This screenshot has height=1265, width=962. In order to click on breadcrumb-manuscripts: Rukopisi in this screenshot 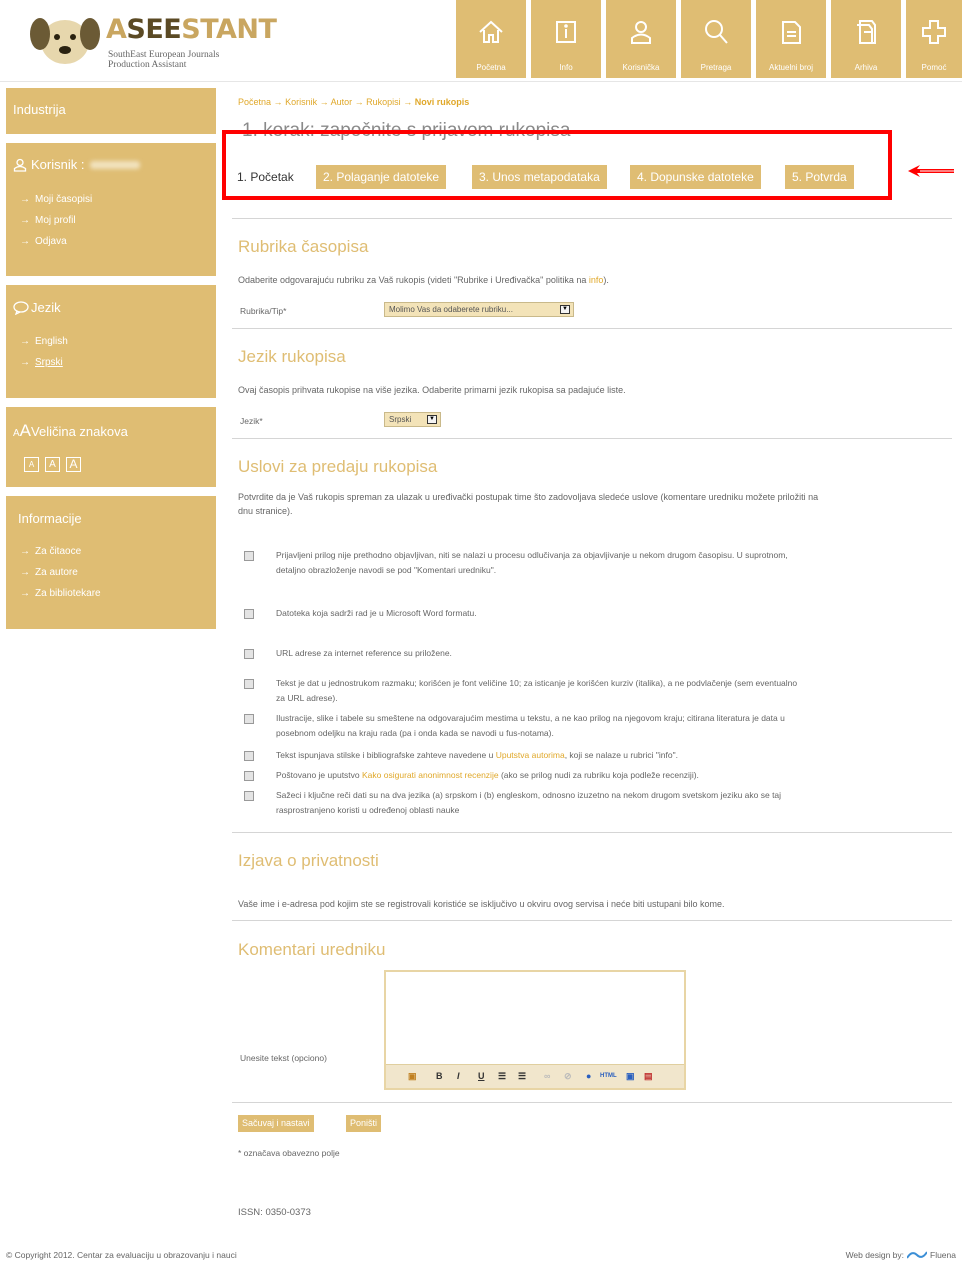, I will do `click(383, 102)`.